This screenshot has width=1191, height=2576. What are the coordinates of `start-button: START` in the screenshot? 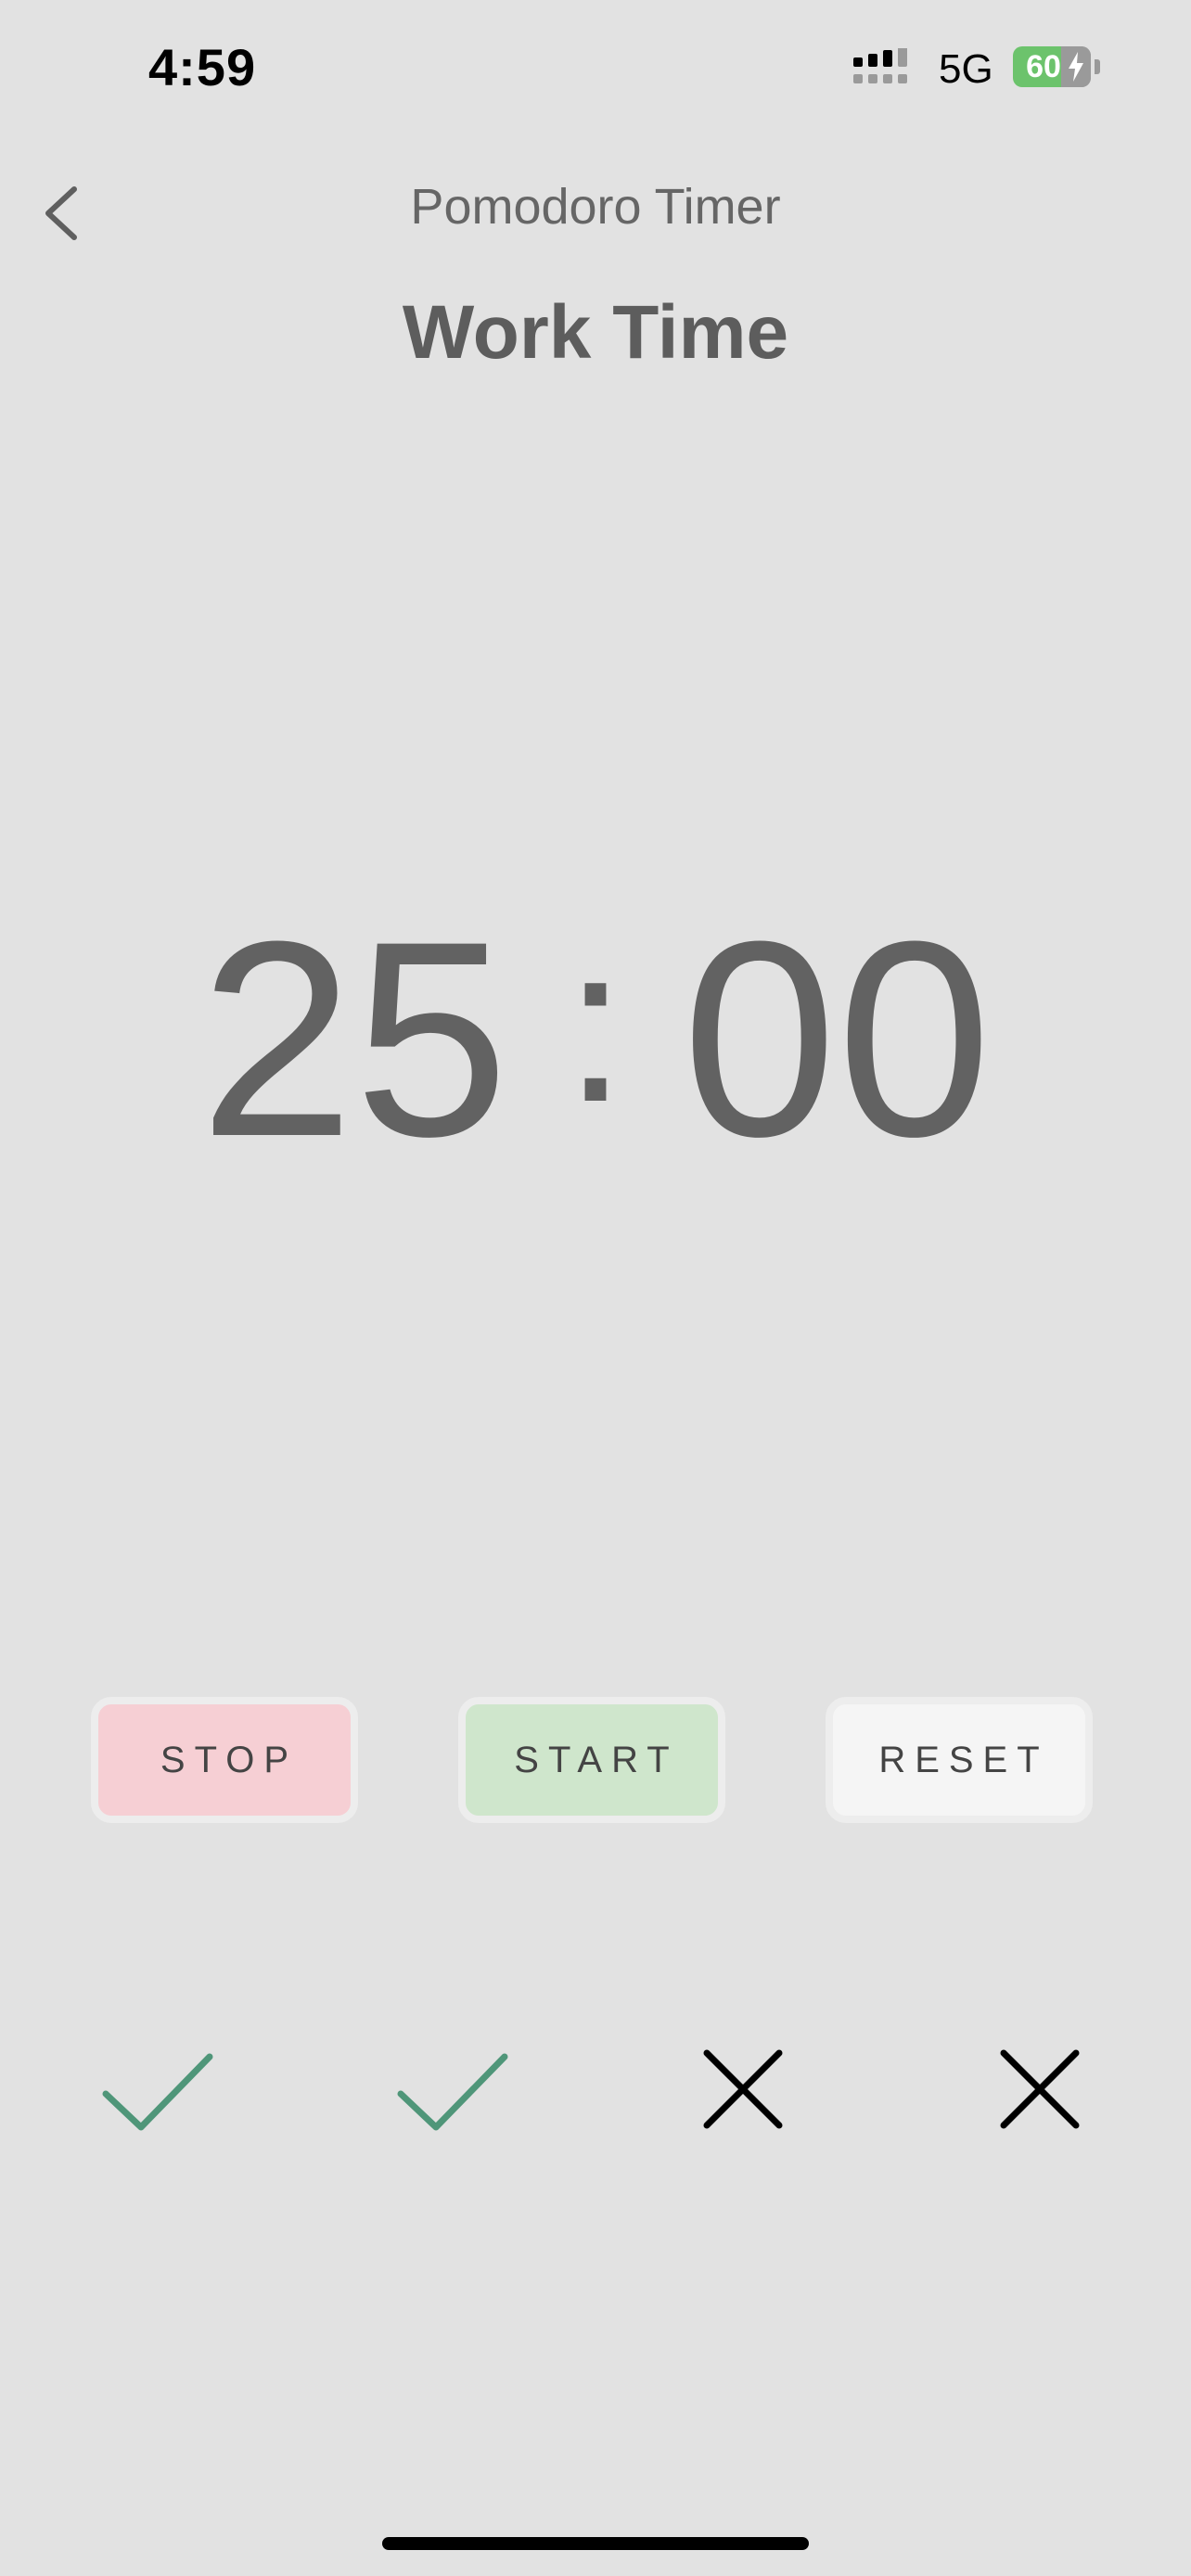 It's located at (591, 1760).